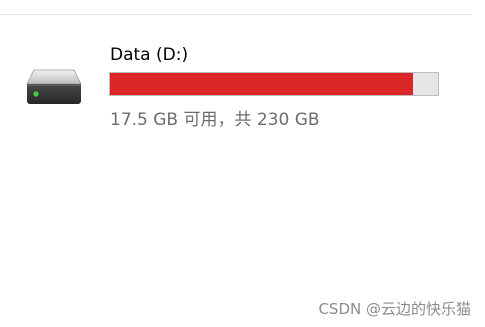  I want to click on watermark: CSDN @云边的快乐猫, so click(394, 309).